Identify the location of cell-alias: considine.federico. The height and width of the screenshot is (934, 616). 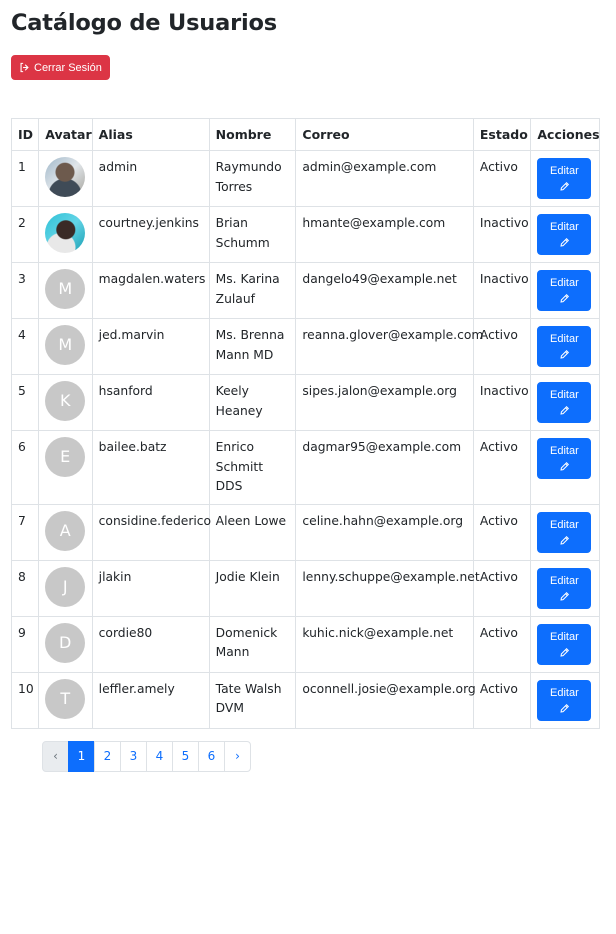
(151, 532).